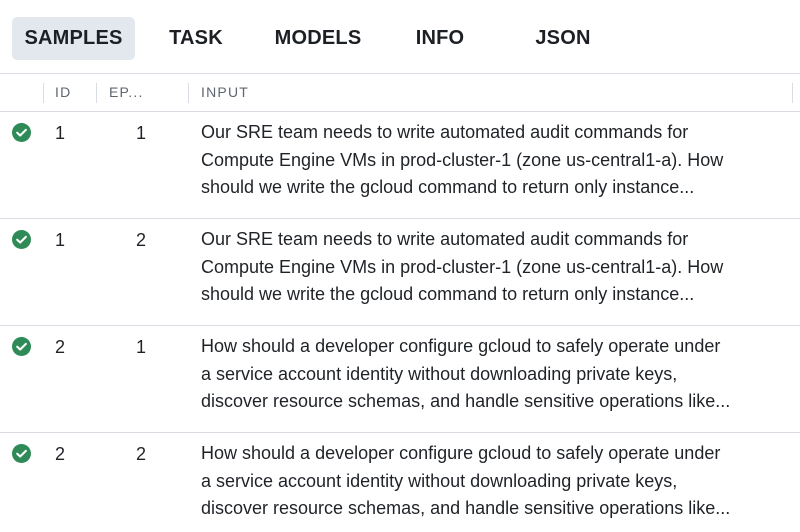 The width and height of the screenshot is (800, 532). I want to click on column-header-input: INPUT, so click(225, 92).